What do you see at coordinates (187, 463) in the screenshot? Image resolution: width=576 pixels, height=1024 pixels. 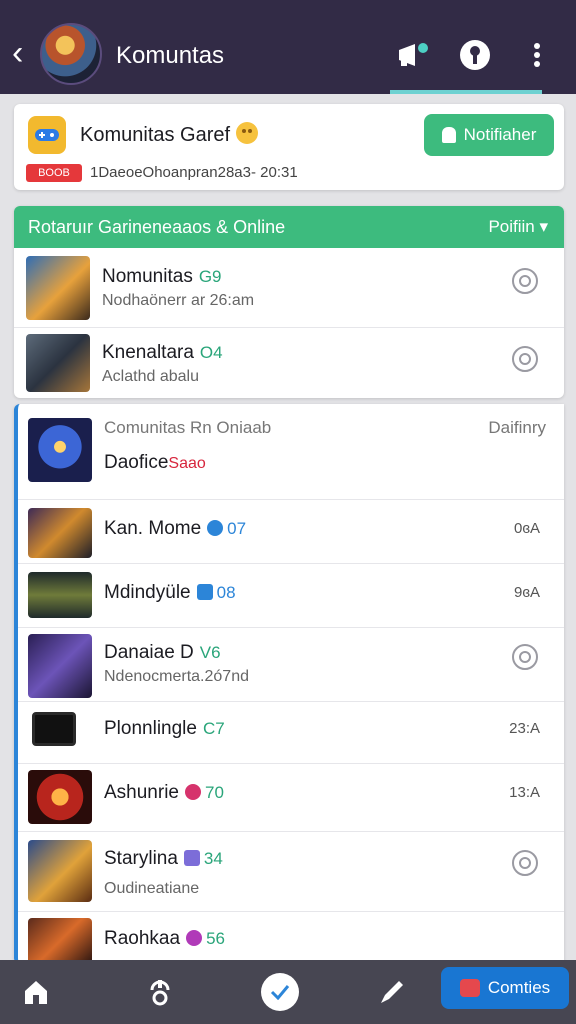 I see `tag-label: Saao` at bounding box center [187, 463].